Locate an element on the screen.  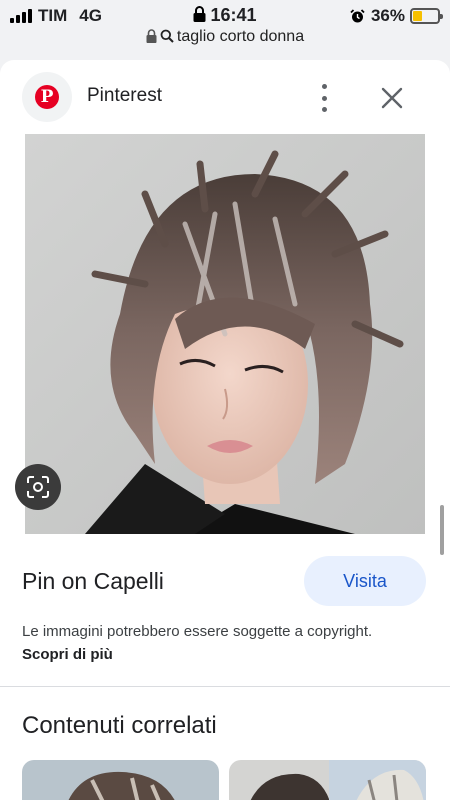
url-query: taglio corto donna is located at coordinates (240, 36).